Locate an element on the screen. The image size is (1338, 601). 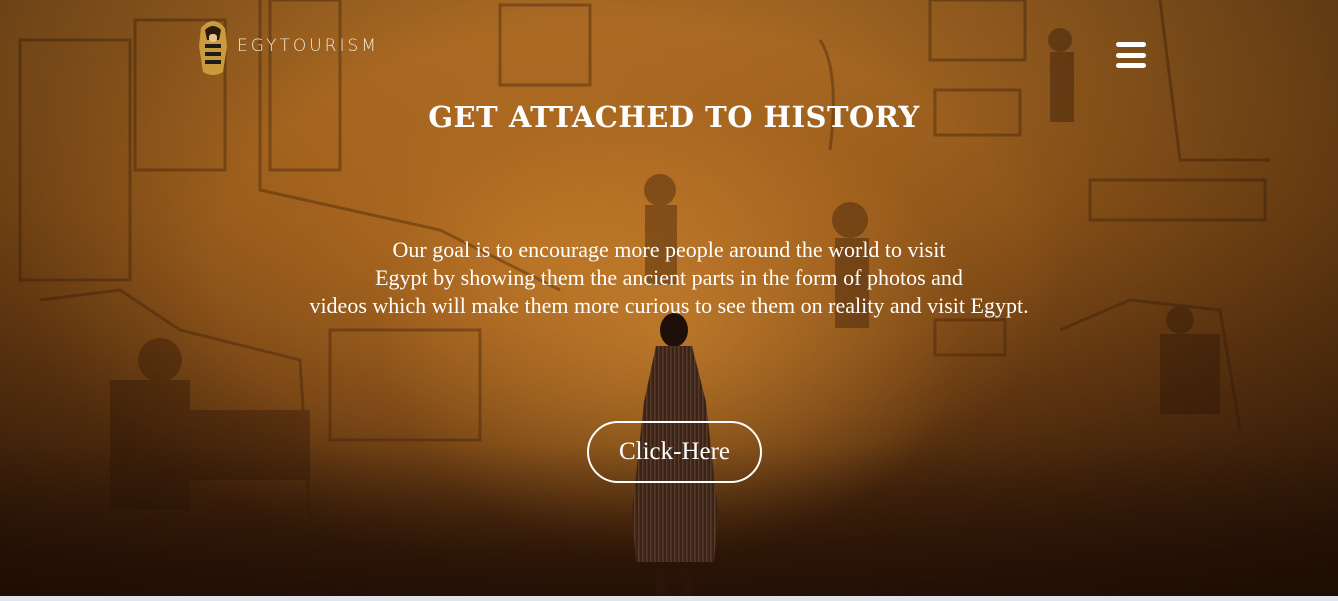
hamburger-menu-icon is located at coordinates (1131, 55).